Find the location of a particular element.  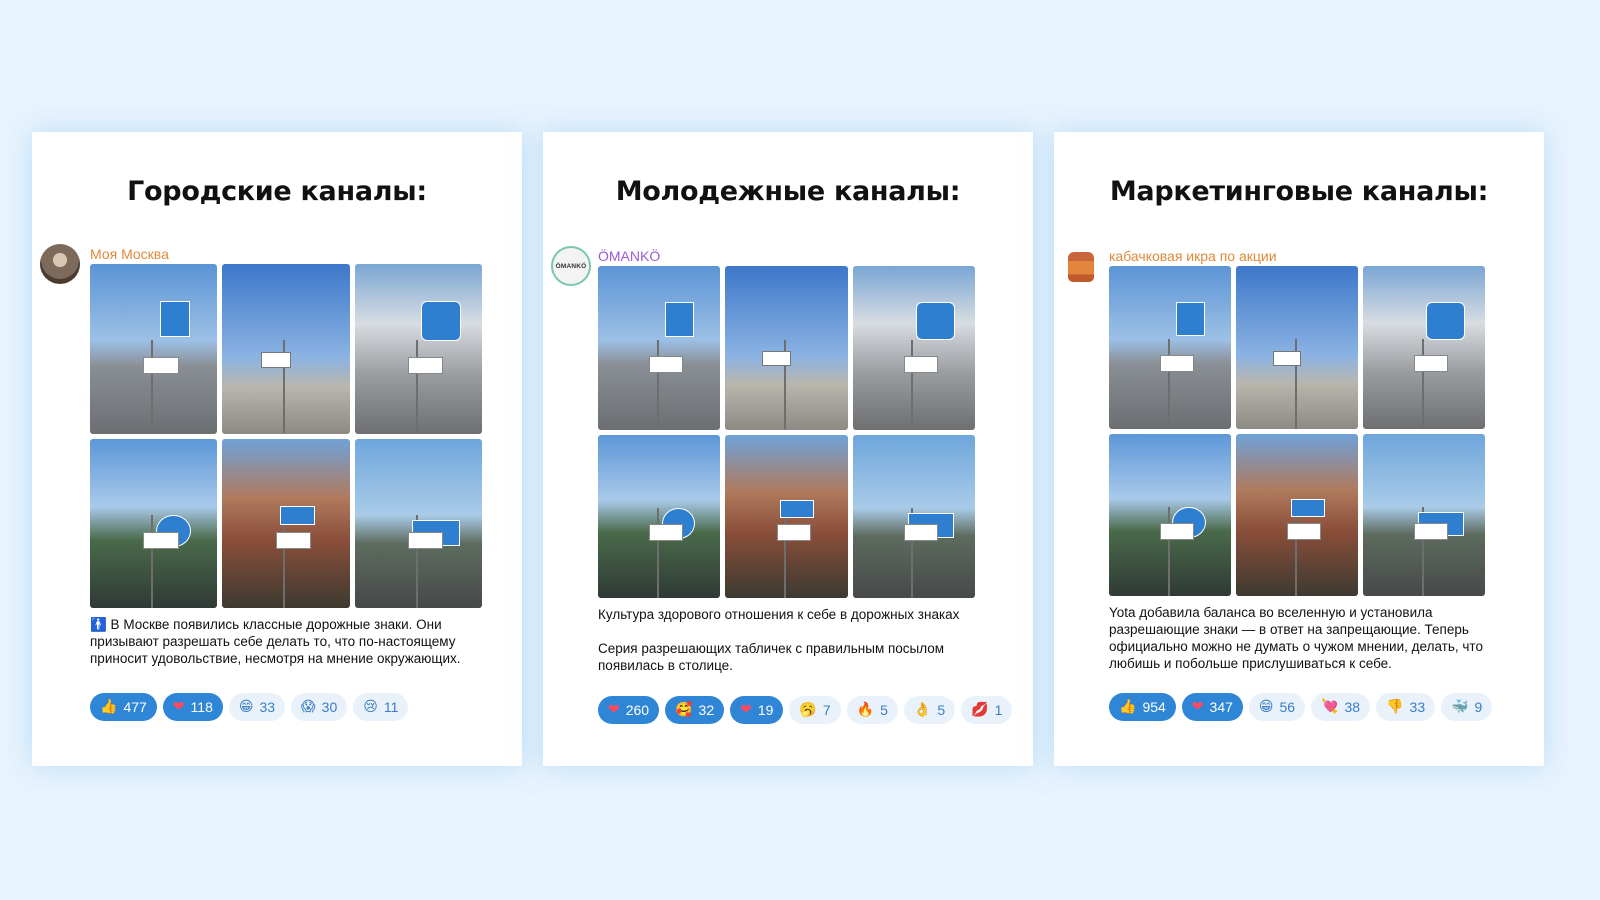

card-title: Молодежные каналы: is located at coordinates (788, 191).